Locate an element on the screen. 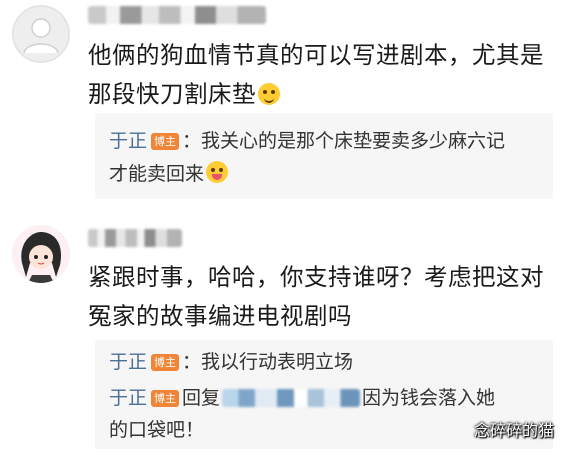 The height and width of the screenshot is (449, 562). reply-line: 于正 博主 ：我以行动表明立场 is located at coordinates (231, 362).